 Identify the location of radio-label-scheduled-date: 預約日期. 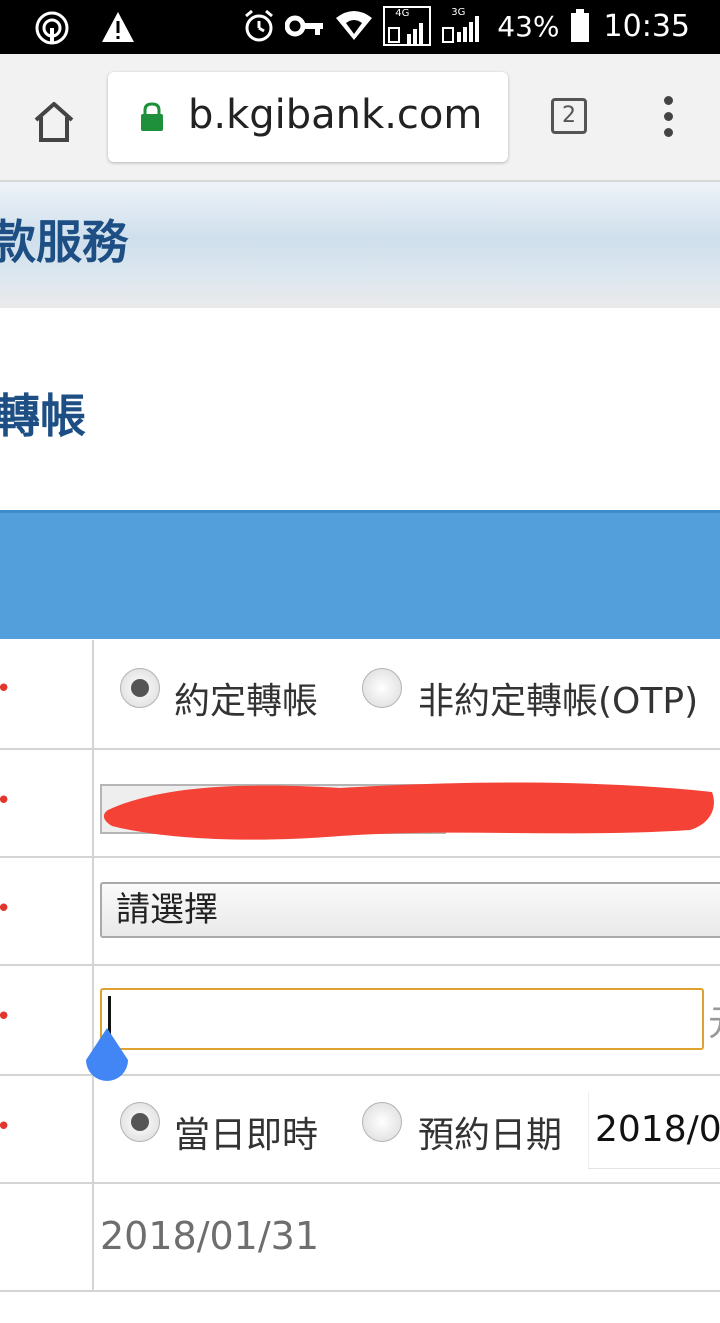
(490, 1135).